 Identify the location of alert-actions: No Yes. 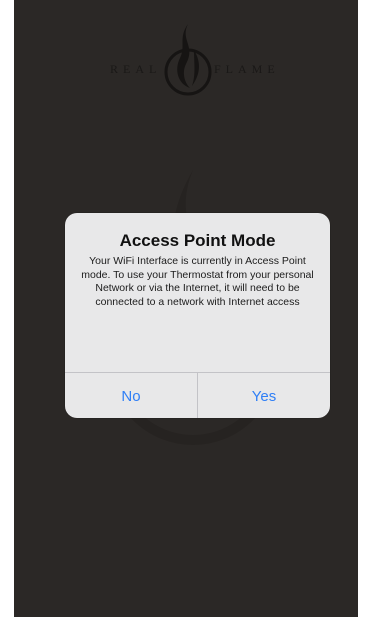
(197, 395).